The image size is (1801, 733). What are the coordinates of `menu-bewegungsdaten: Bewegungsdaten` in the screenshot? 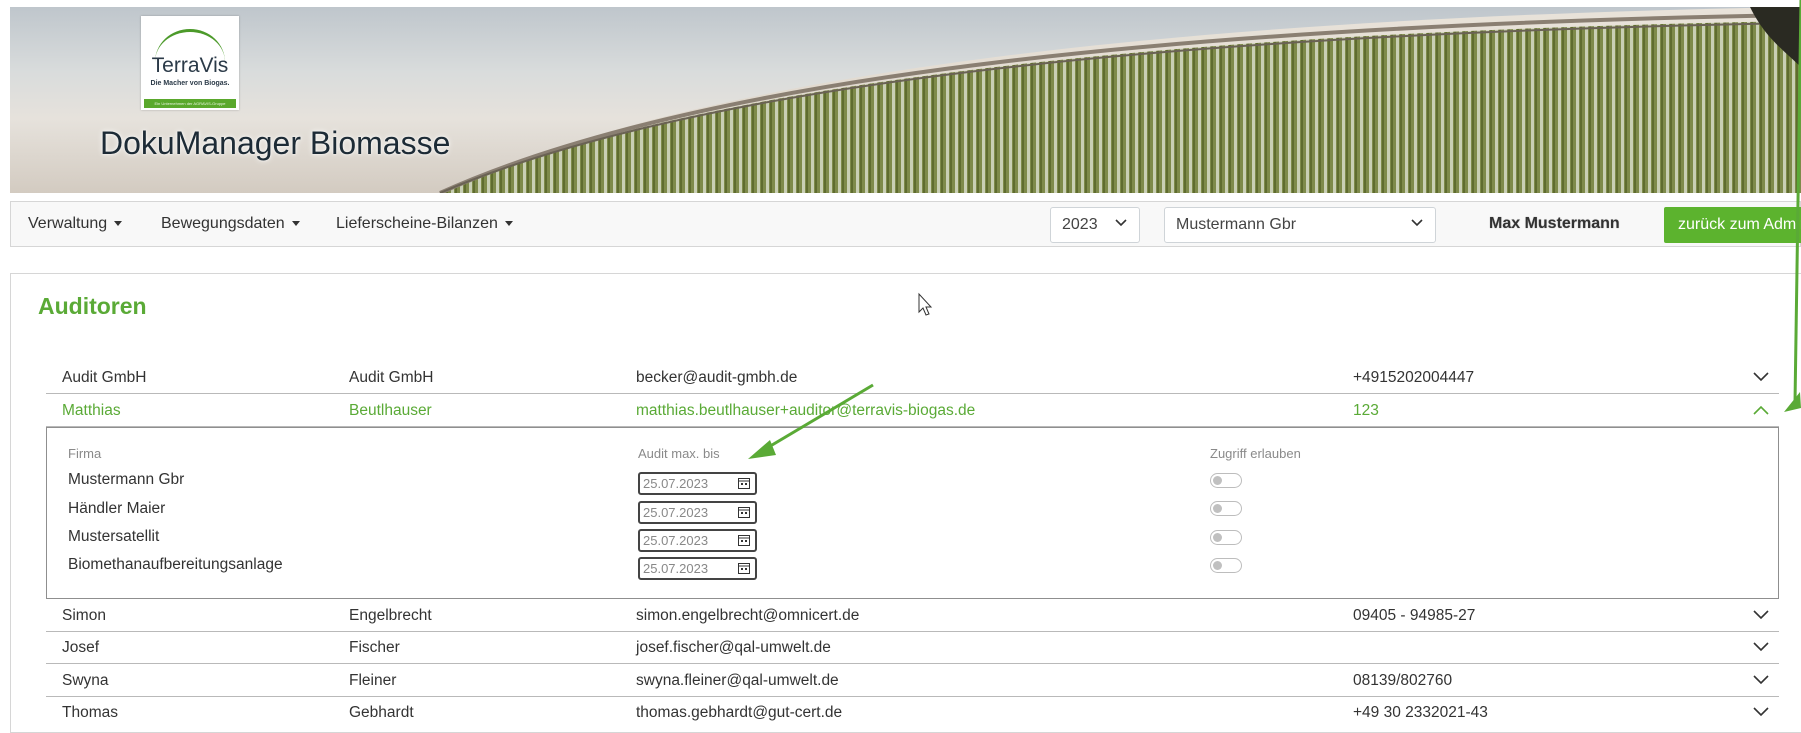 It's located at (230, 224).